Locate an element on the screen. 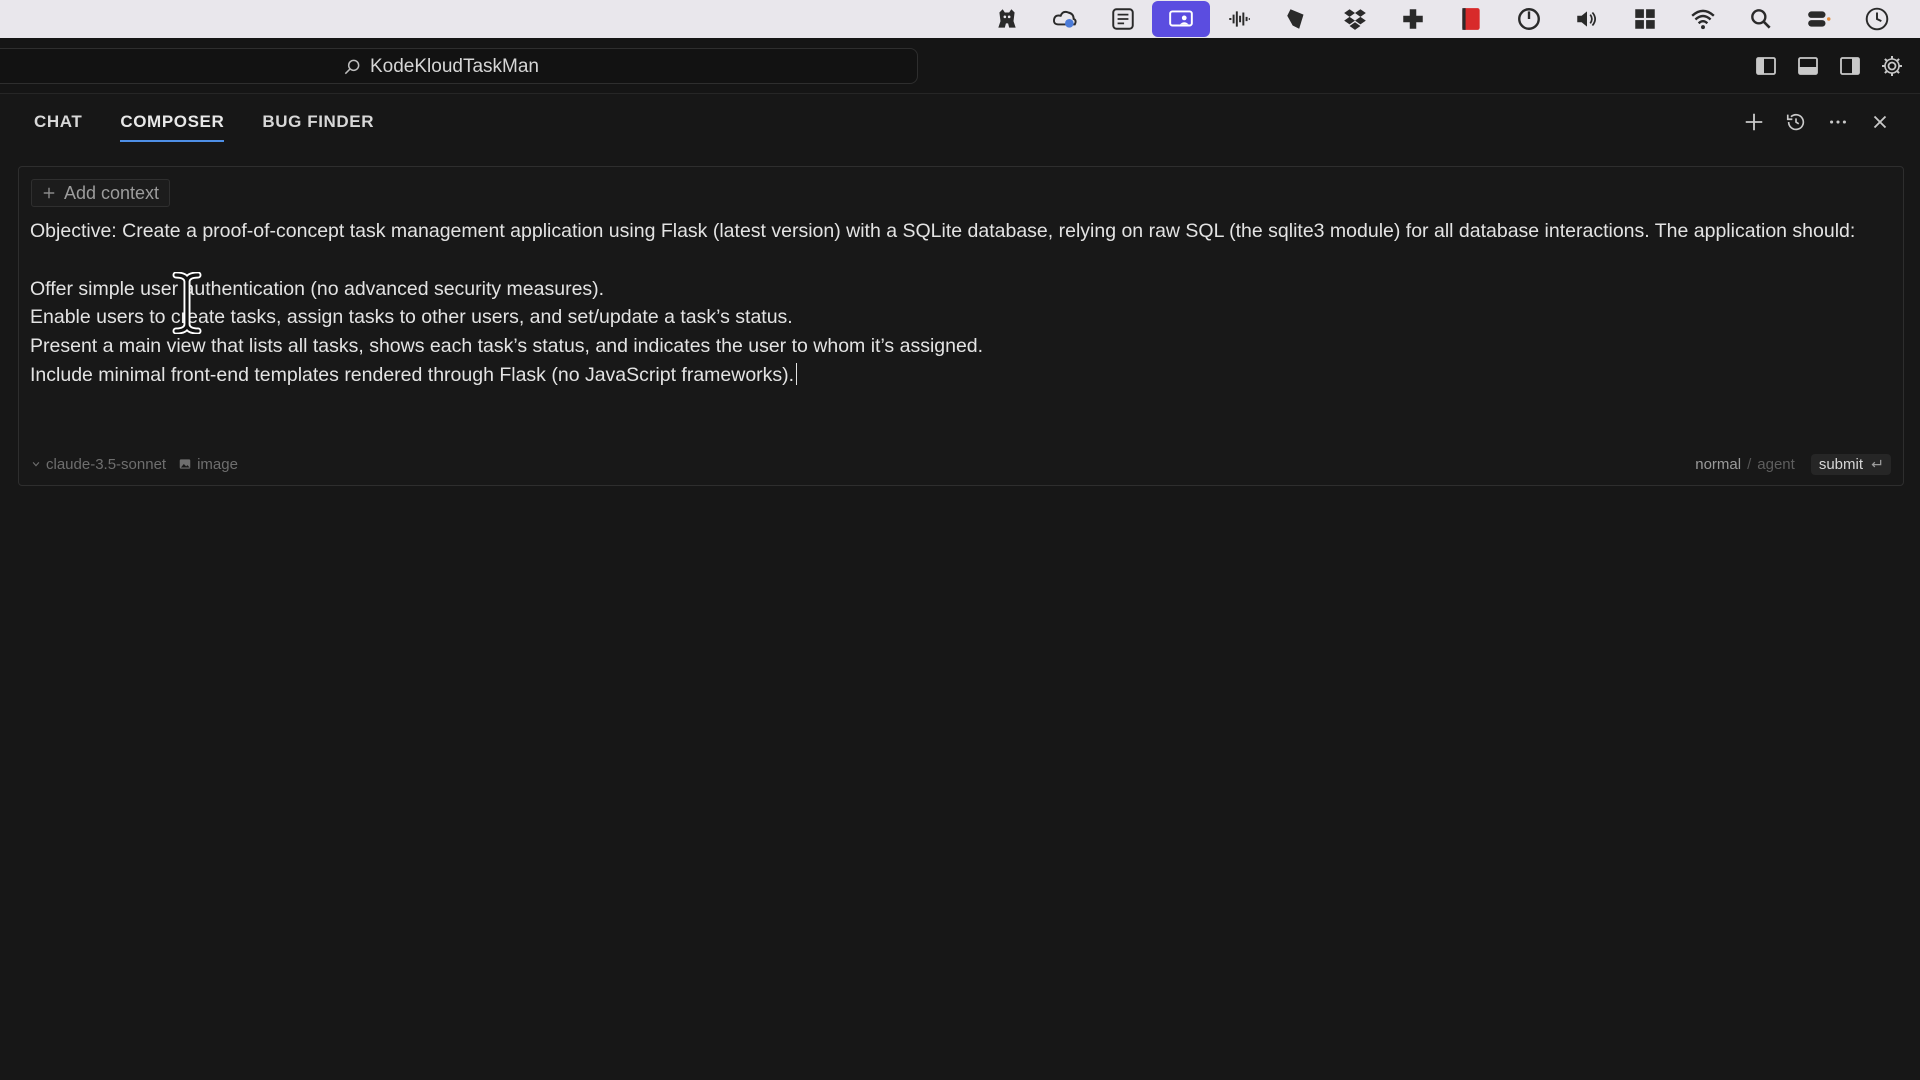  plus-icon is located at coordinates (49, 193).